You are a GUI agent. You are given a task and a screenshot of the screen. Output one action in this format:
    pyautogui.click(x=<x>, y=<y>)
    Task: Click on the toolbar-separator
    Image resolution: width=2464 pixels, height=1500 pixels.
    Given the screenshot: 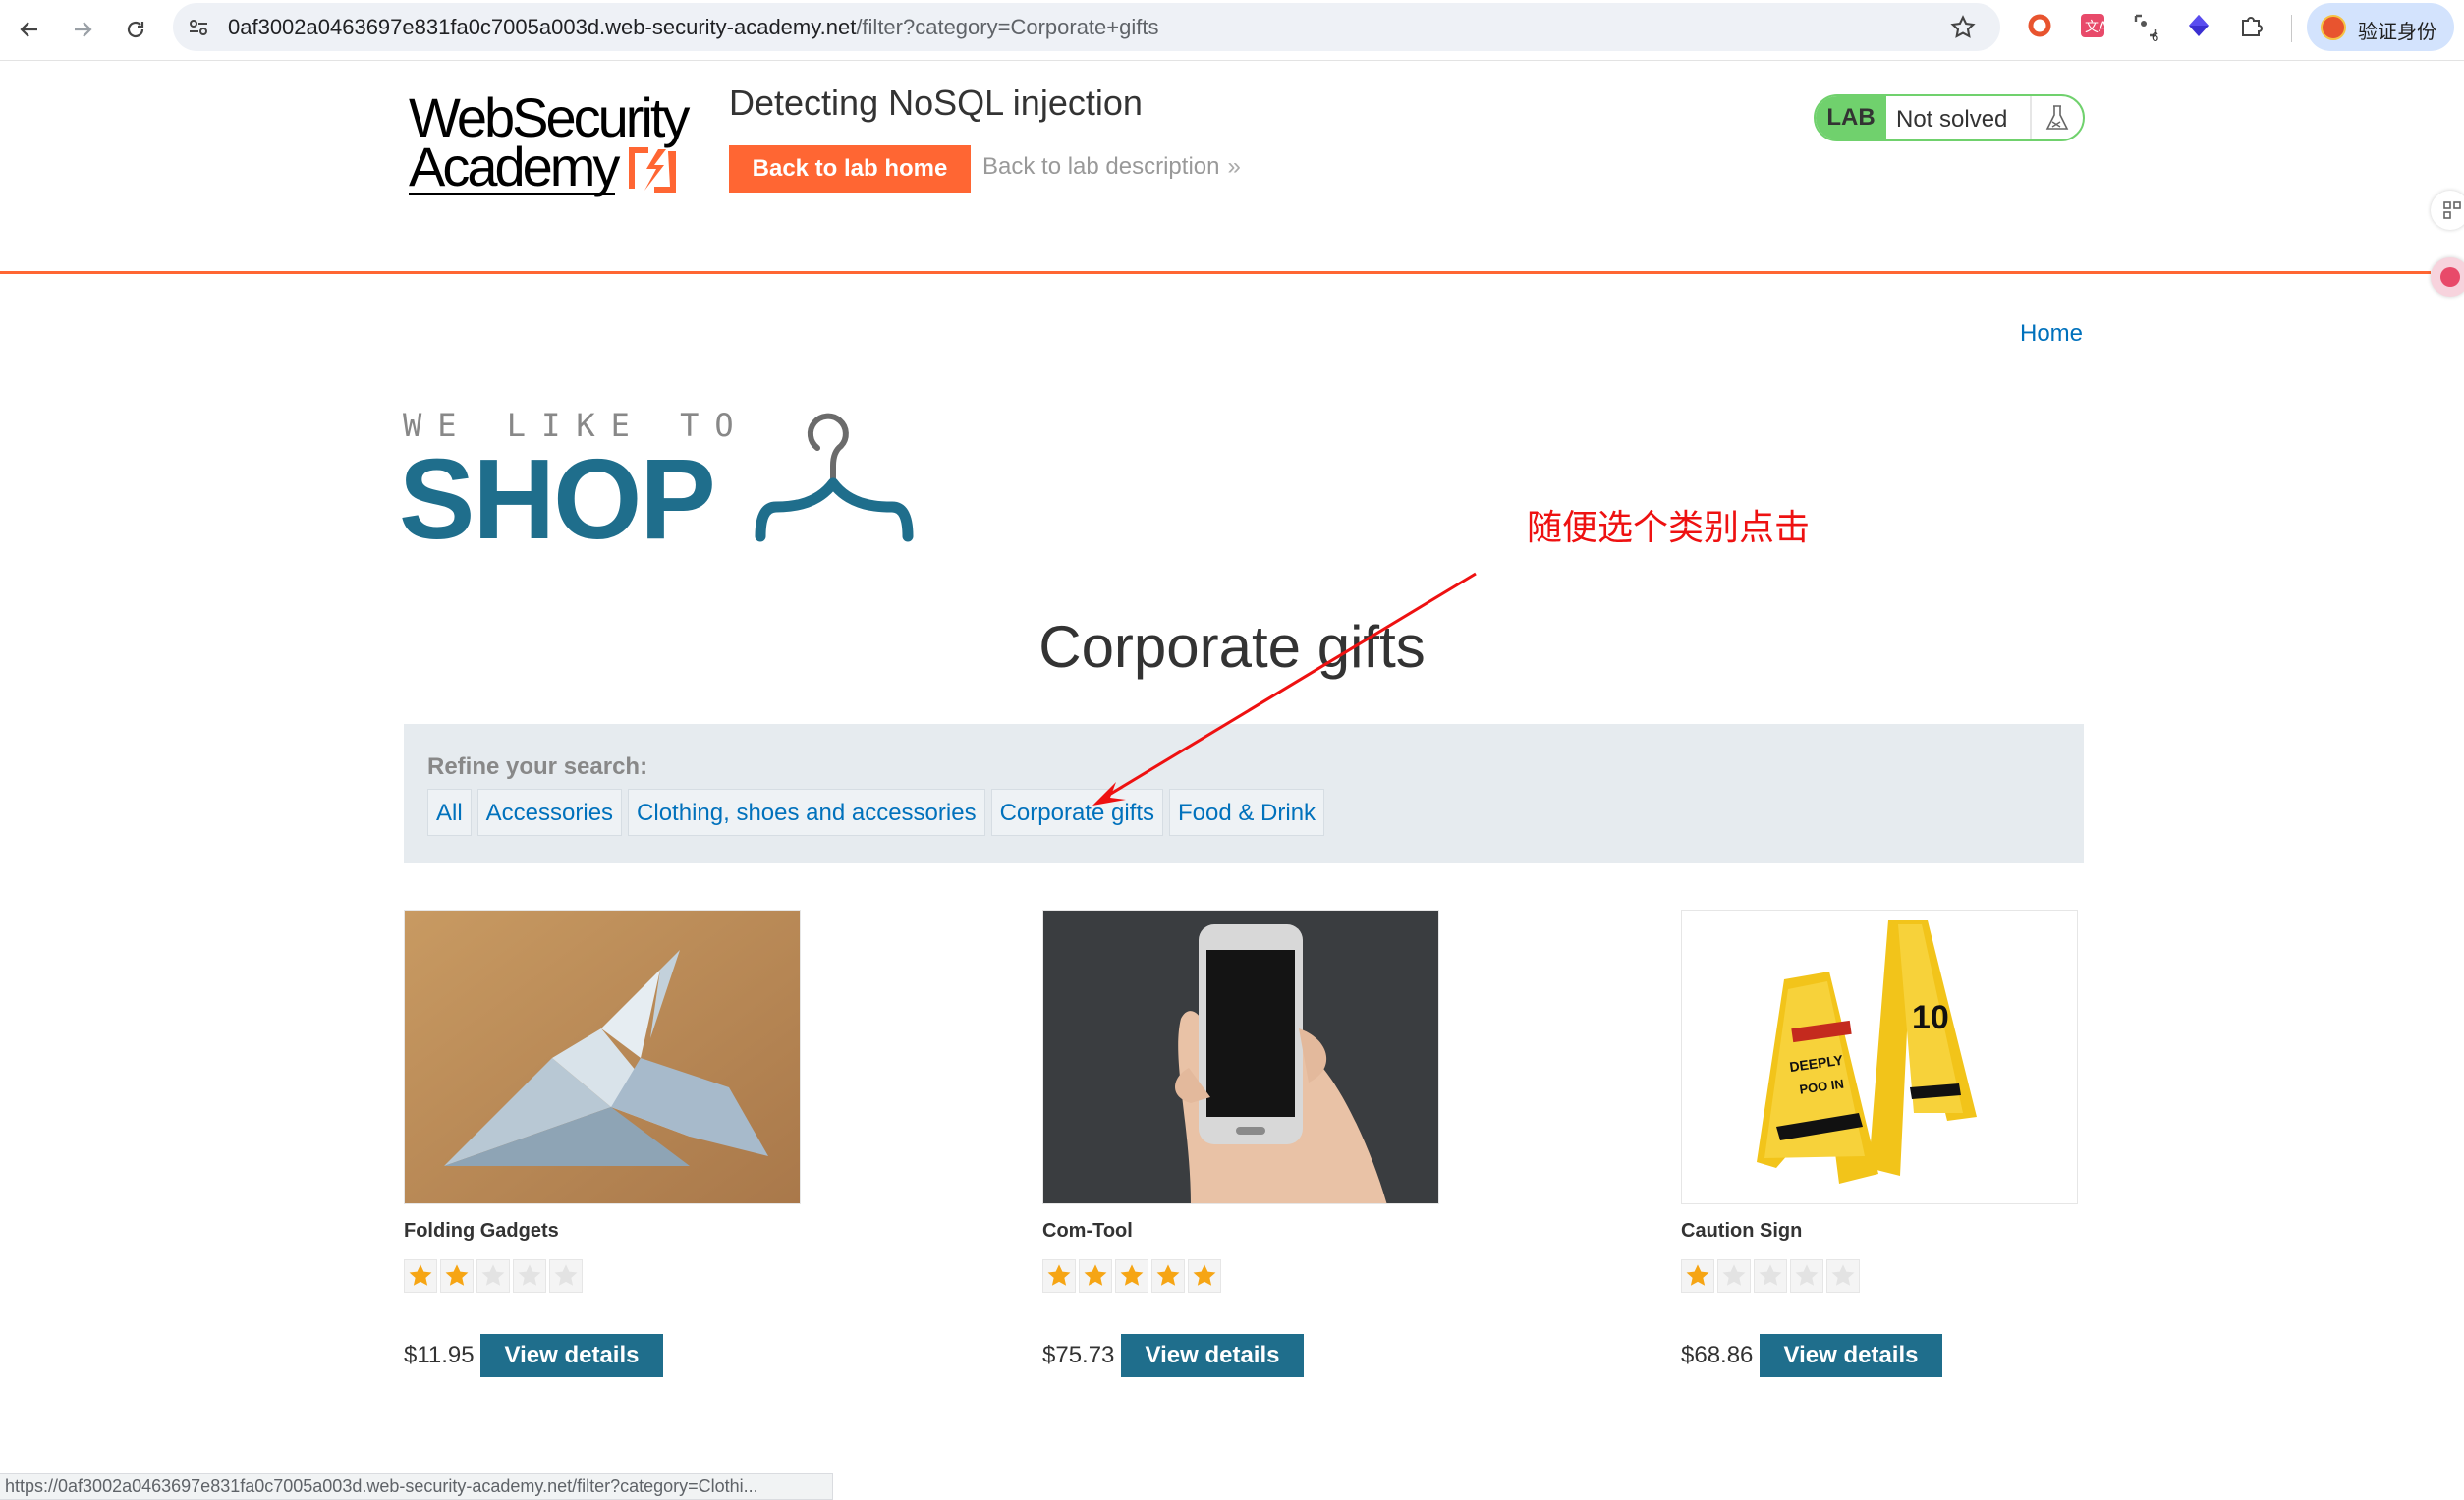 What is the action you would take?
    pyautogui.click(x=2291, y=28)
    